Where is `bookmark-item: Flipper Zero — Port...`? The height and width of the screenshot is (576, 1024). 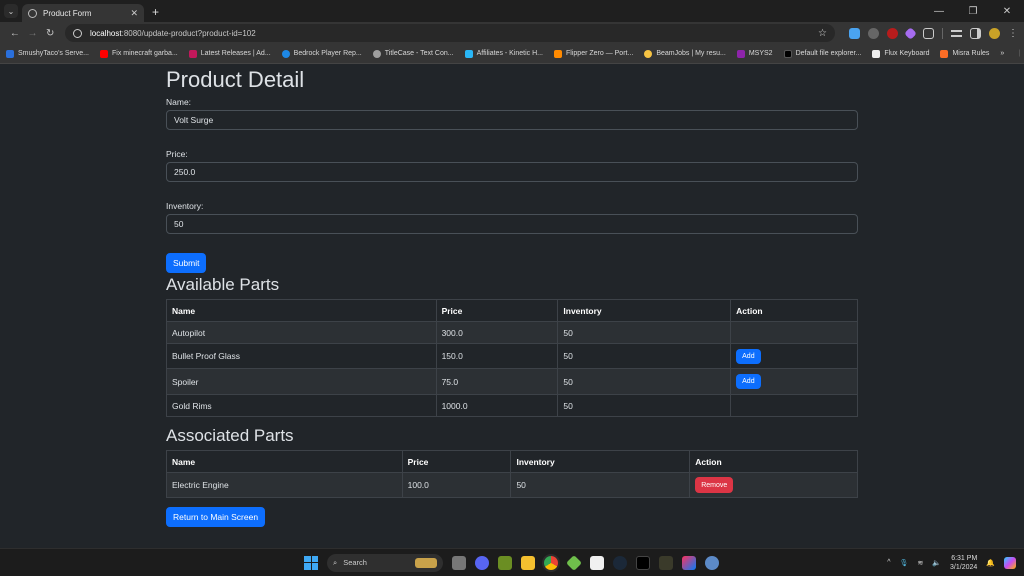 bookmark-item: Flipper Zero — Port... is located at coordinates (593, 53).